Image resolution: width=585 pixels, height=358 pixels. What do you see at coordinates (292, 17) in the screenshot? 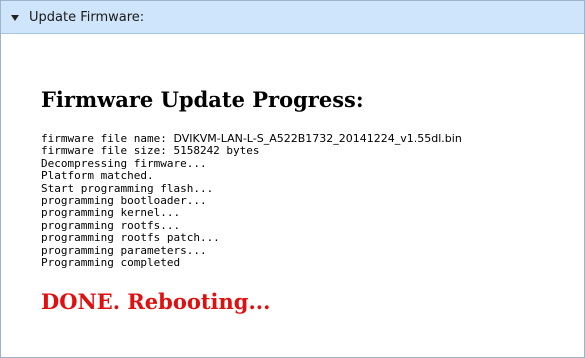
I see `update-firmware-header: Update Firmware:` at bounding box center [292, 17].